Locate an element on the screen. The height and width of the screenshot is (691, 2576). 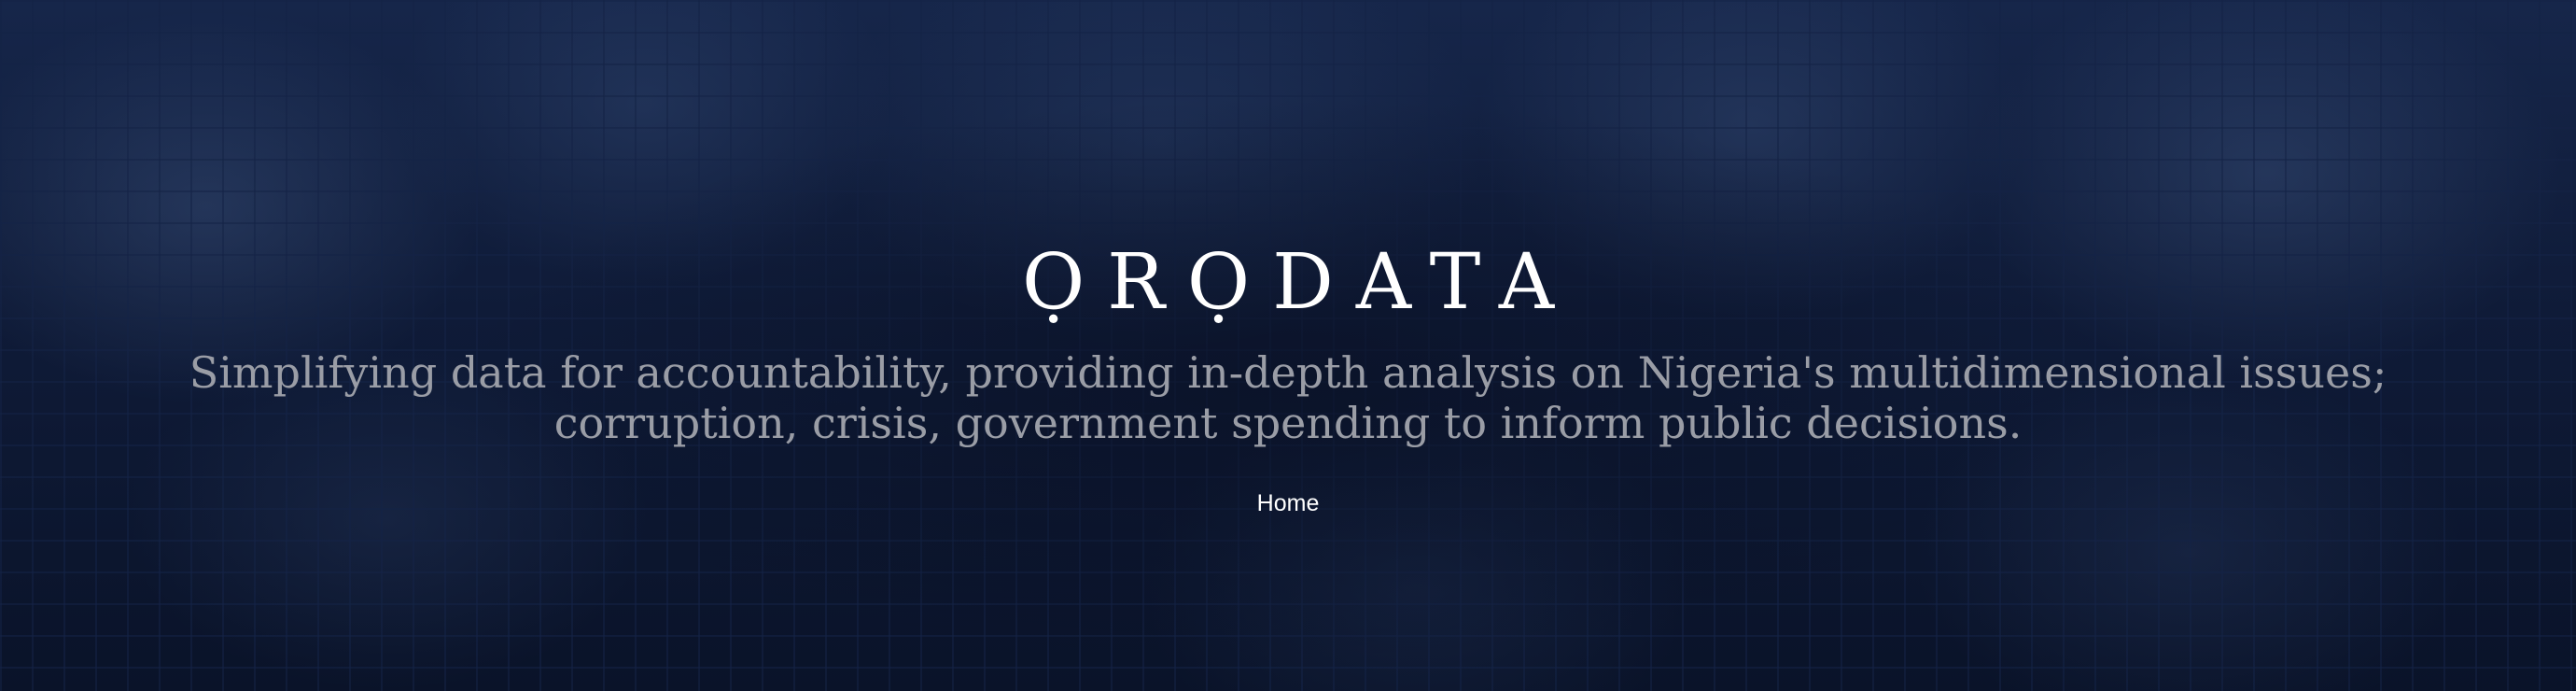
main-nav: Home is located at coordinates (1288, 503).